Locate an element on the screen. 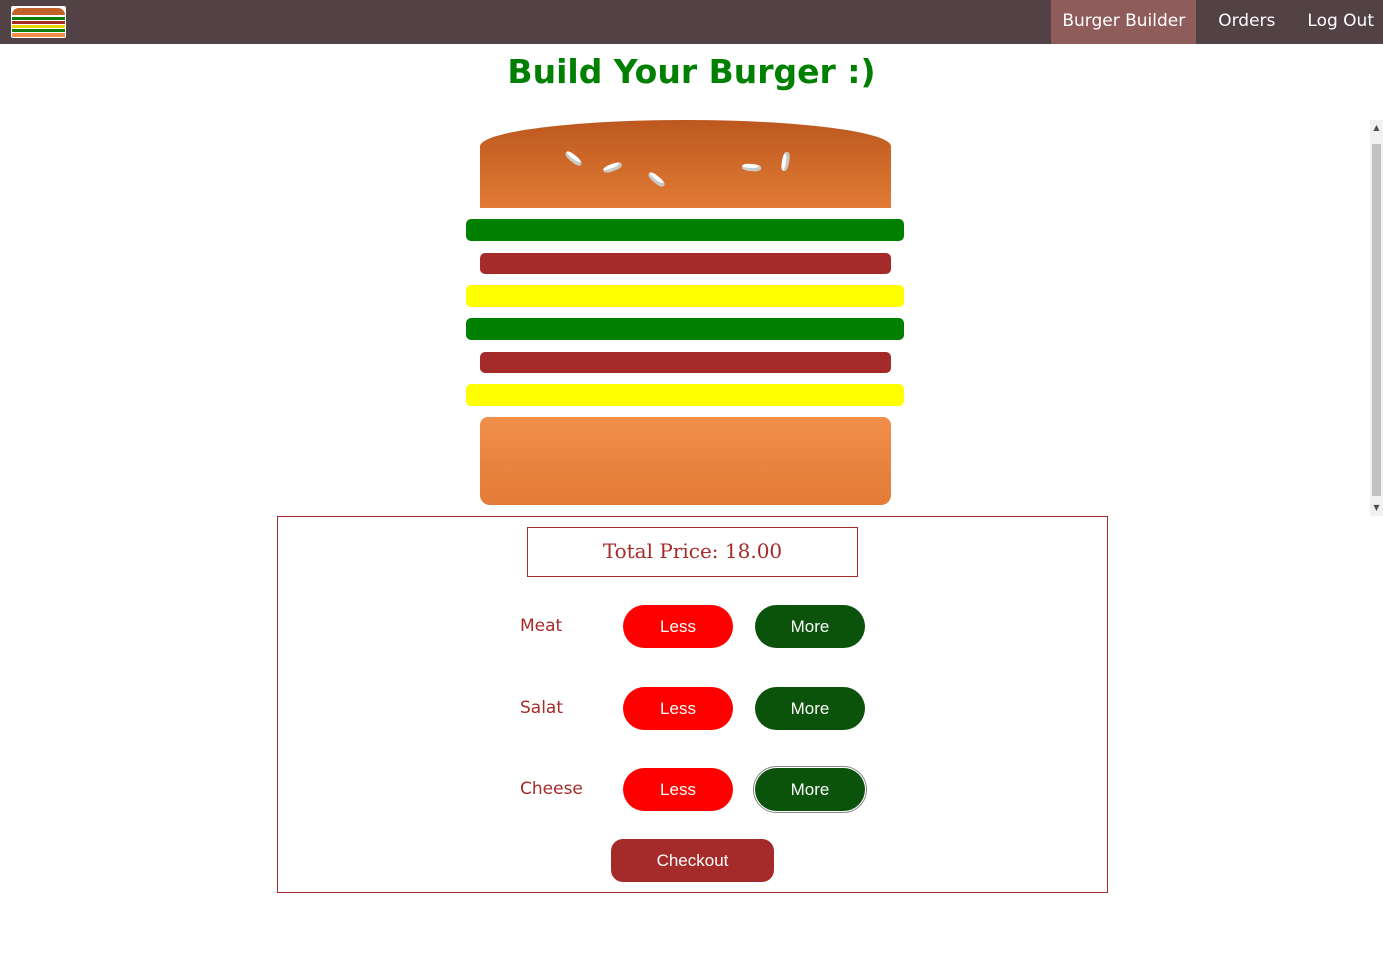 The height and width of the screenshot is (959, 1383). control-row-cheese: Cheese Less More is located at coordinates (692, 789).